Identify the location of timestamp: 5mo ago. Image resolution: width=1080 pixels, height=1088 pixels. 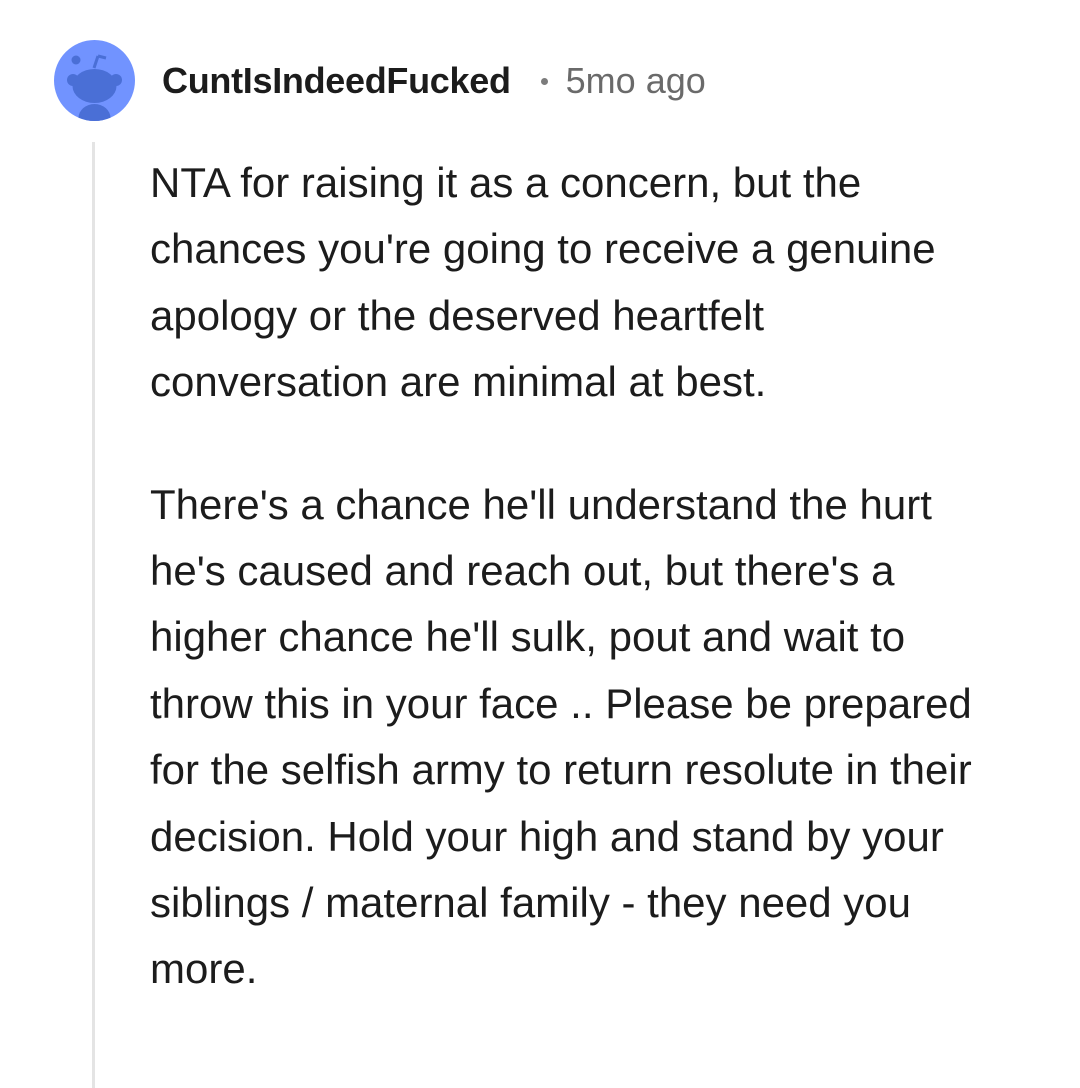
(636, 81).